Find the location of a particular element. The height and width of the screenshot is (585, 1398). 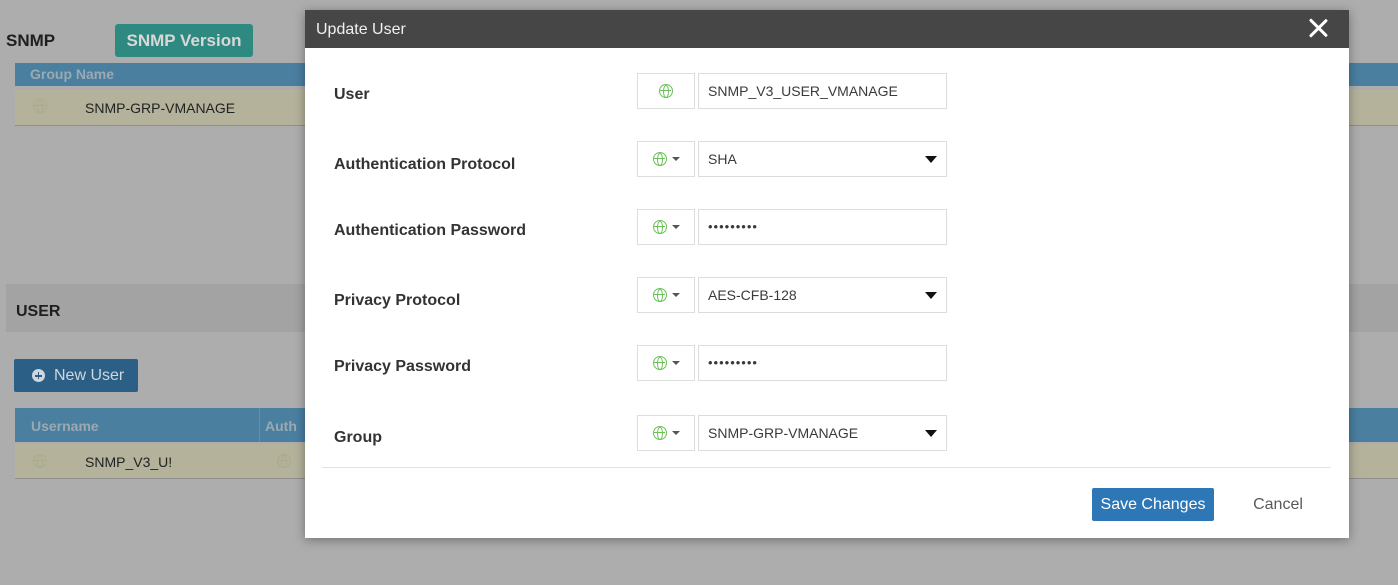

privacy-protocol-scope-button is located at coordinates (666, 295).